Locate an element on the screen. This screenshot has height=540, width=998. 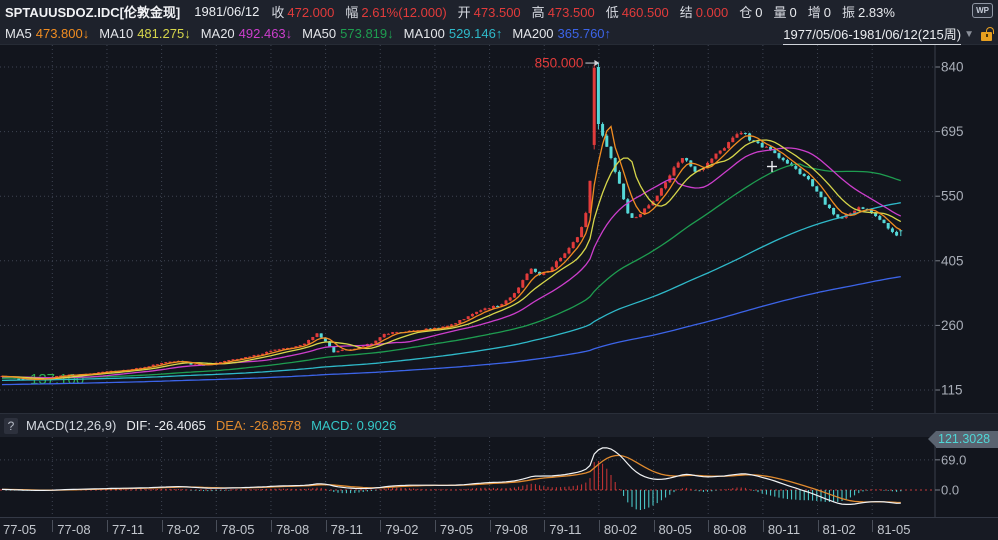
date-range-text: 1977/05/06-1981/06/12(215周) is located at coordinates (872, 34).